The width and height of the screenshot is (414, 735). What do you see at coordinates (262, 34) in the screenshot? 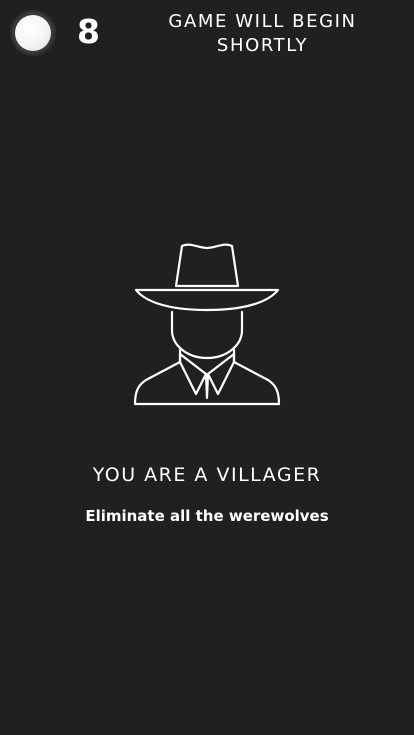
I see `game-status-message: GAME WILL BEGIN SHORTLY` at bounding box center [262, 34].